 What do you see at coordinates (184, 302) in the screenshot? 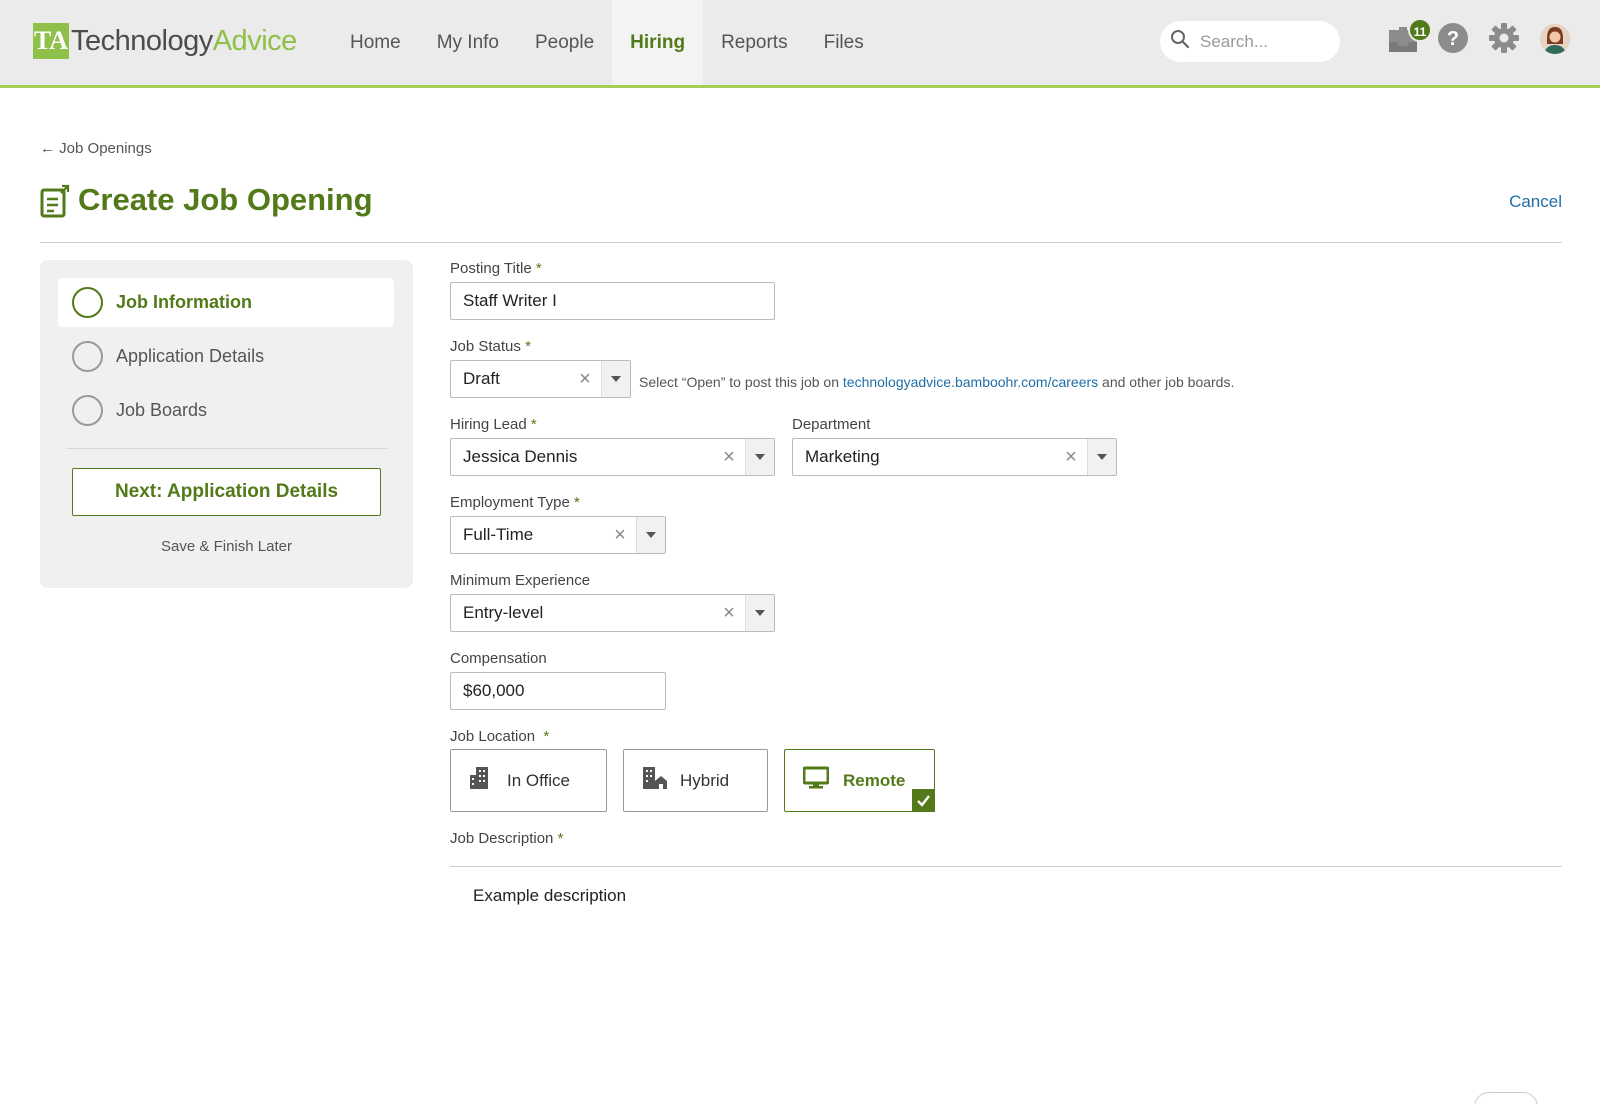
I see `step-label: Job Information` at bounding box center [184, 302].